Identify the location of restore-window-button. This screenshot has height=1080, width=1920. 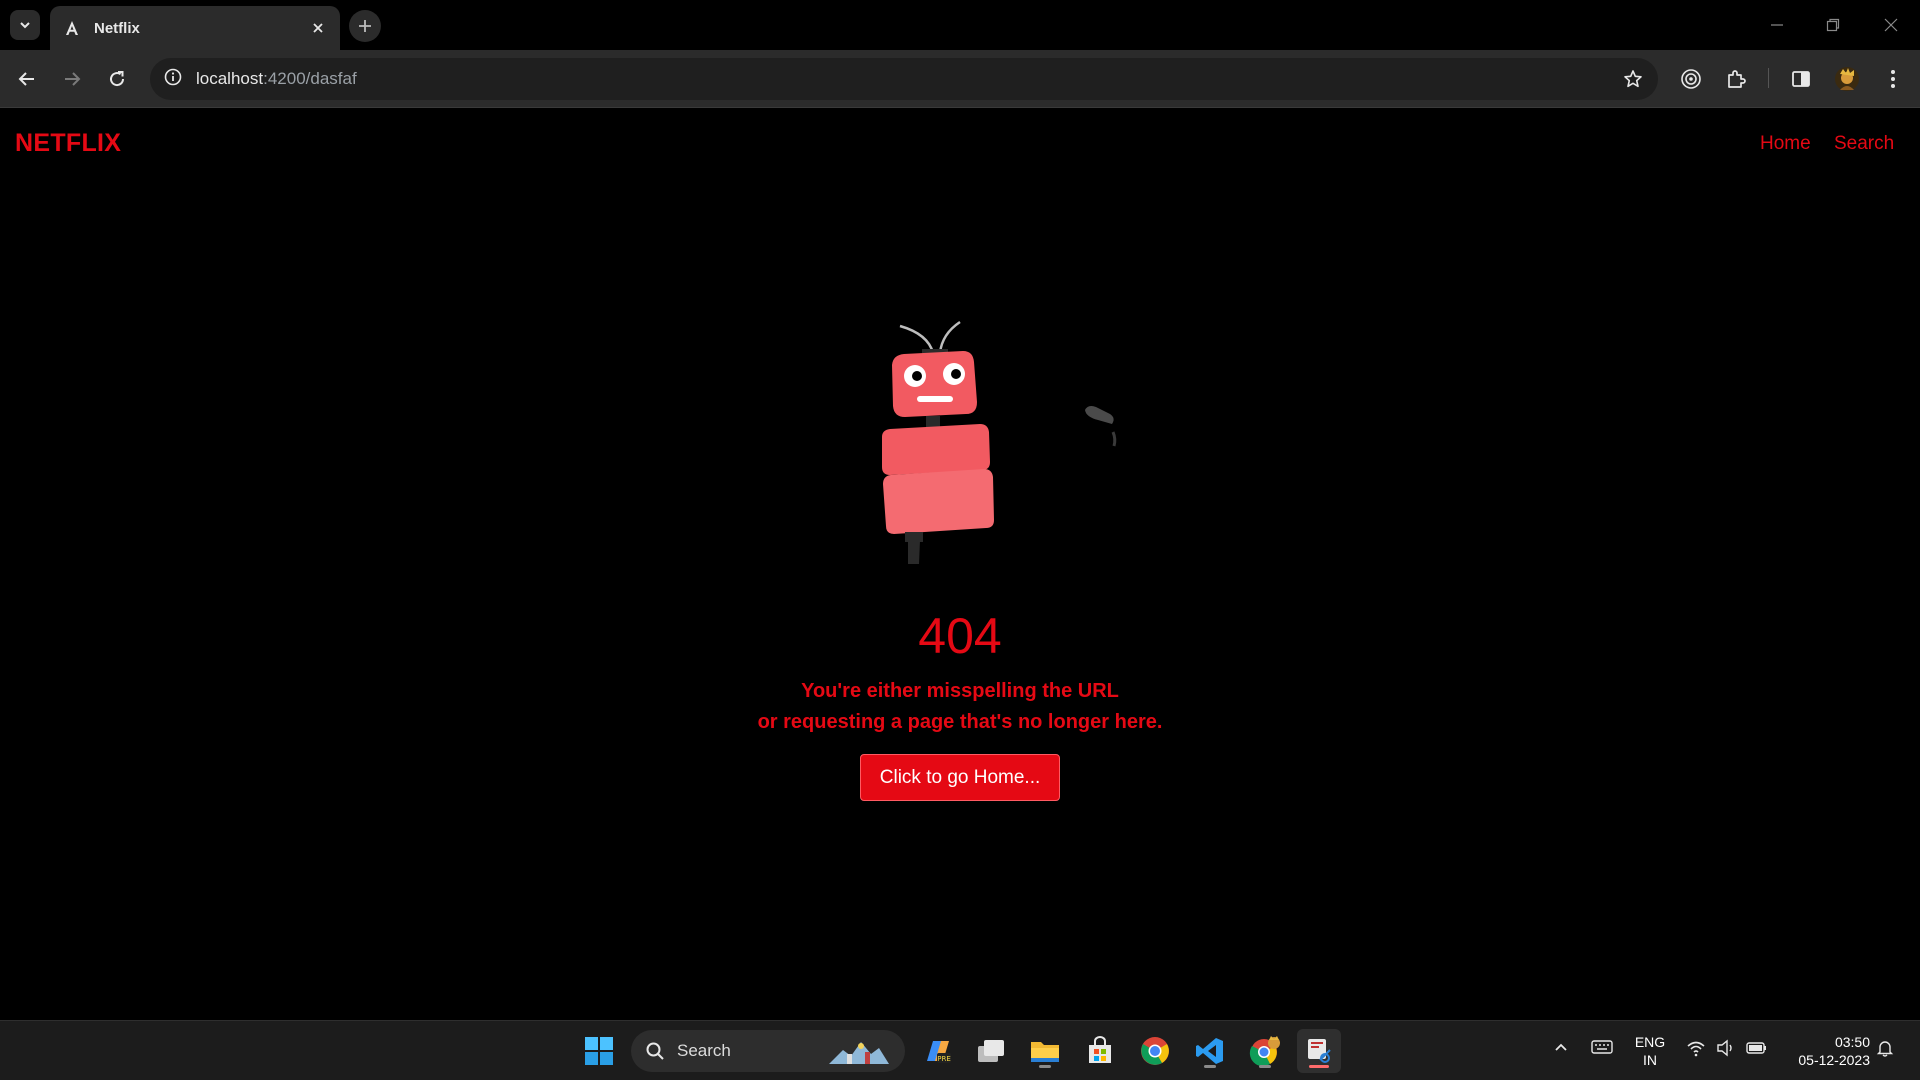
(1833, 25).